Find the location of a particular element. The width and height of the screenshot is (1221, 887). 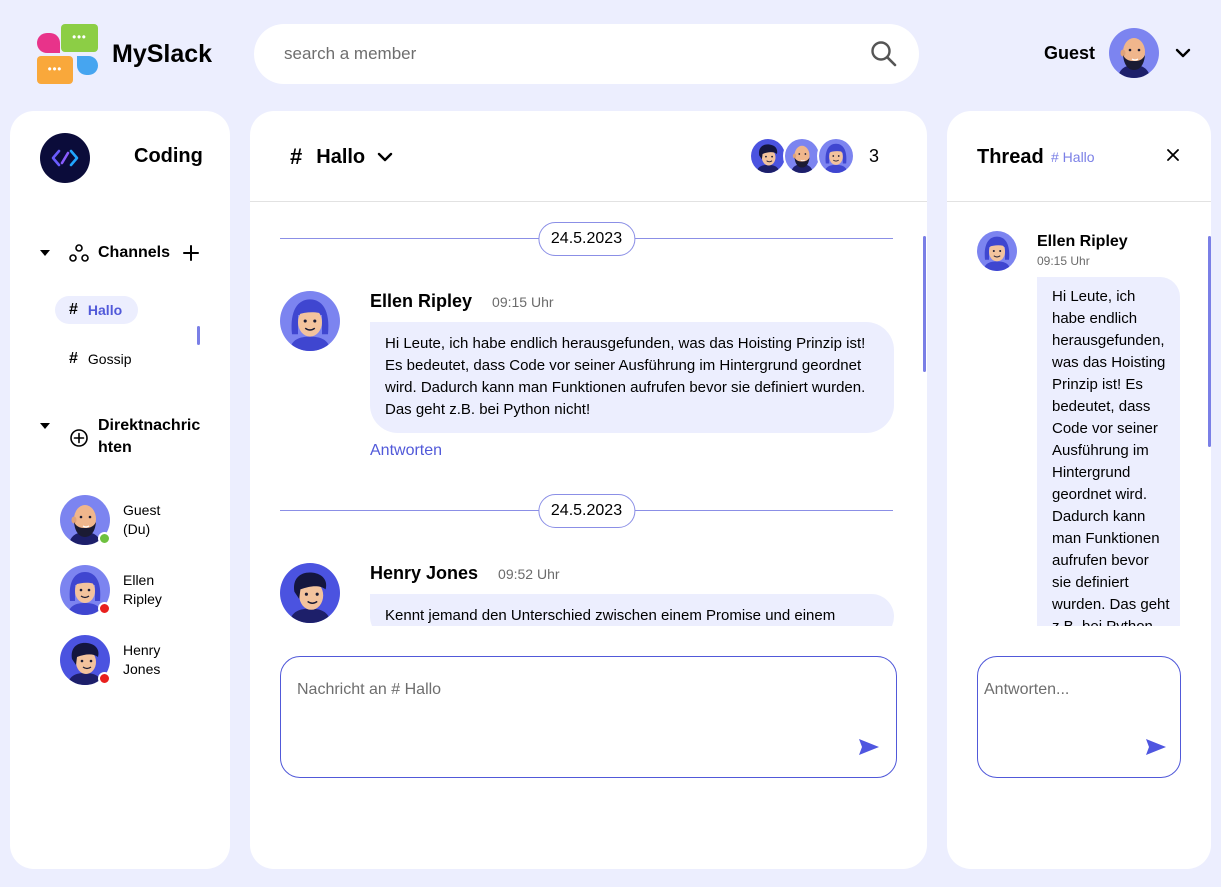

channel-title: Hallo is located at coordinates (341, 156).